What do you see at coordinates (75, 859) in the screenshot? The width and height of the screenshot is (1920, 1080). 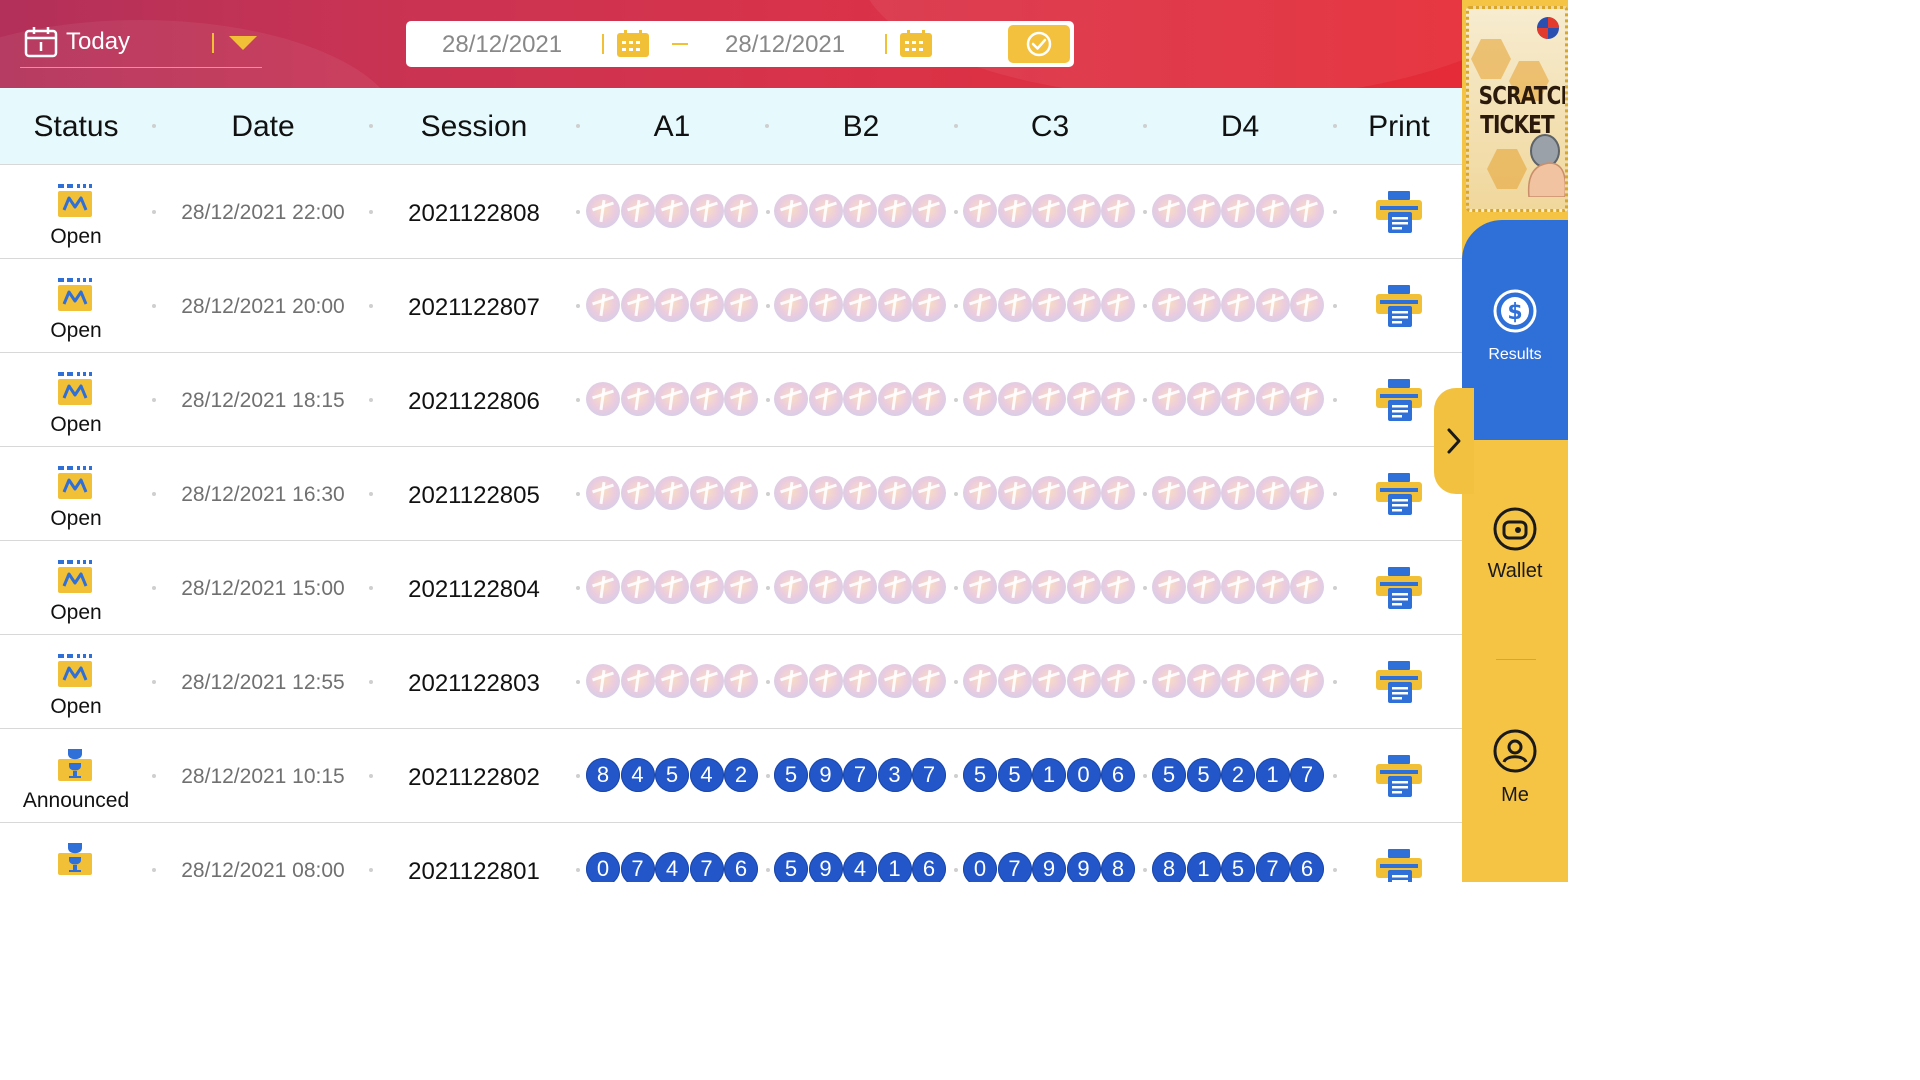 I see `trophy-icon` at bounding box center [75, 859].